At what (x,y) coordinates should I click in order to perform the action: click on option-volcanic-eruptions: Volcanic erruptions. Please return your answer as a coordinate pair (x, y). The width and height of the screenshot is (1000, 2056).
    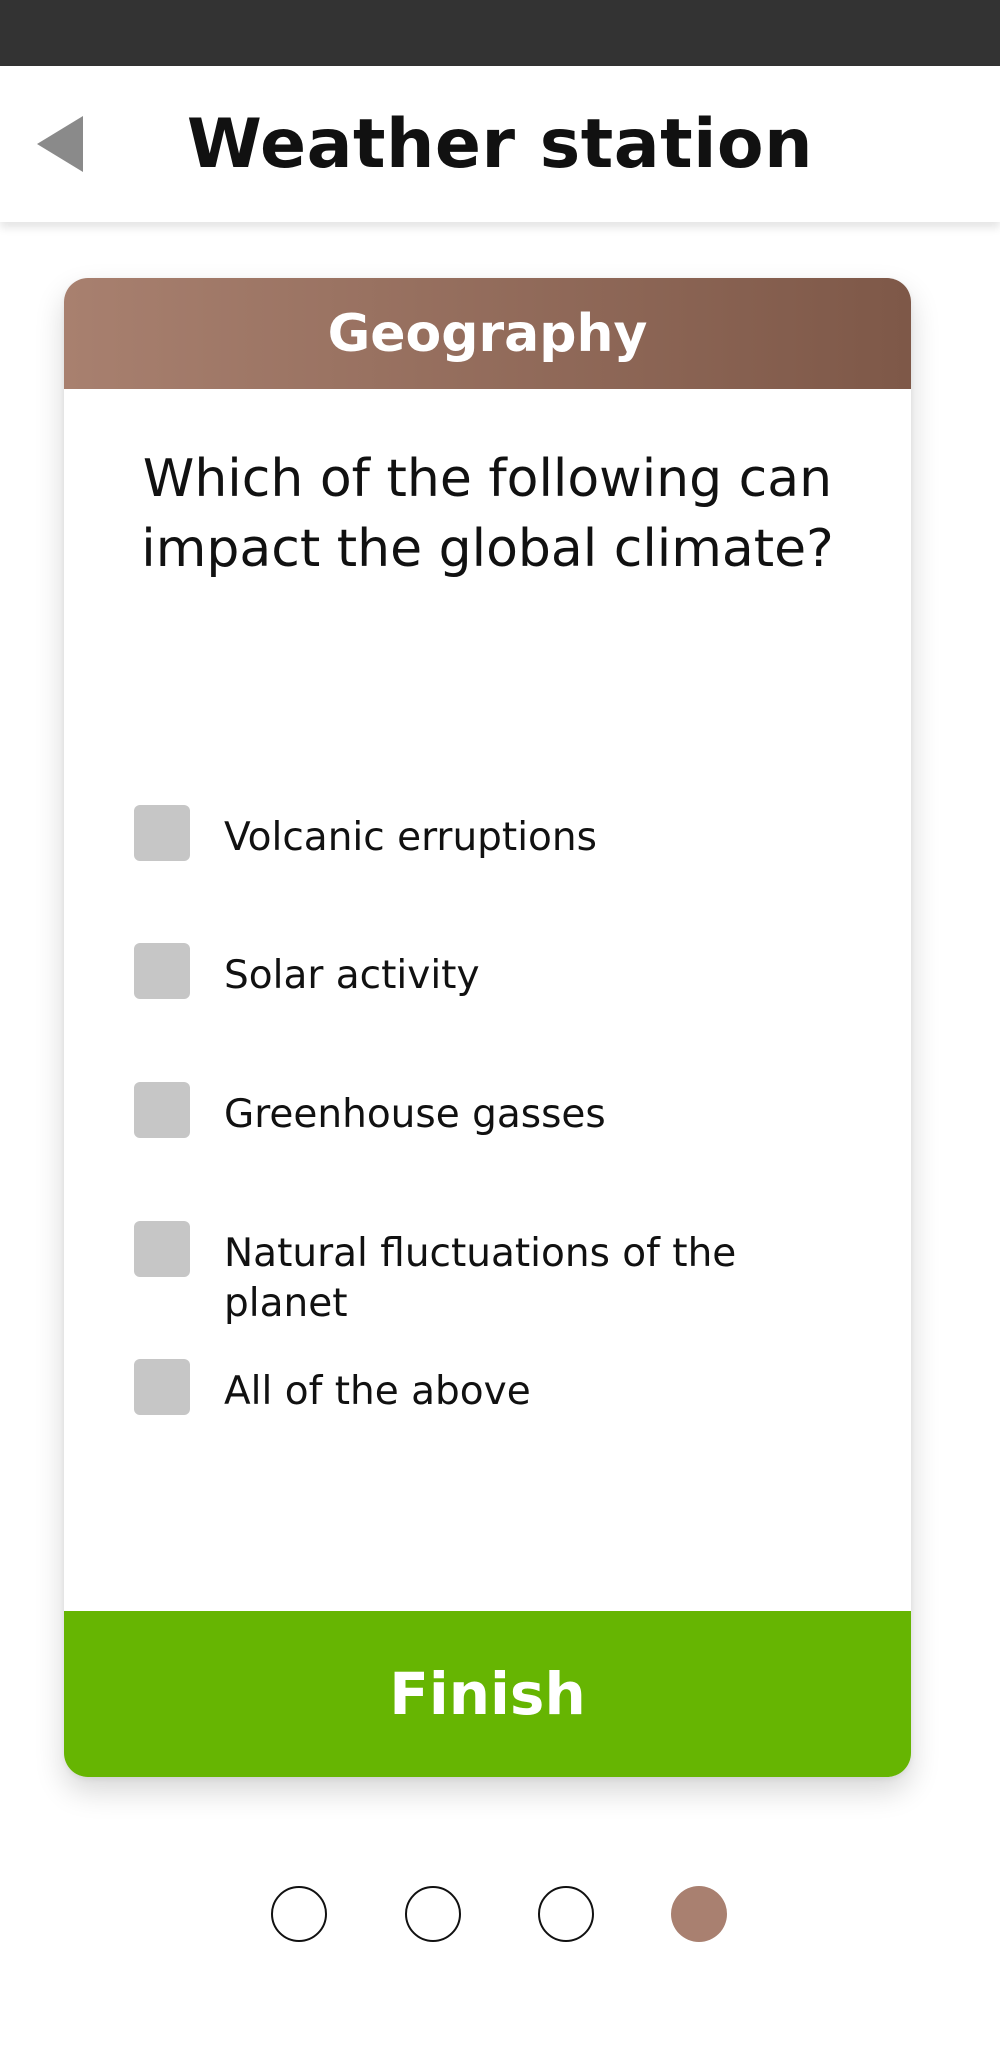
    Looking at the image, I should click on (494, 834).